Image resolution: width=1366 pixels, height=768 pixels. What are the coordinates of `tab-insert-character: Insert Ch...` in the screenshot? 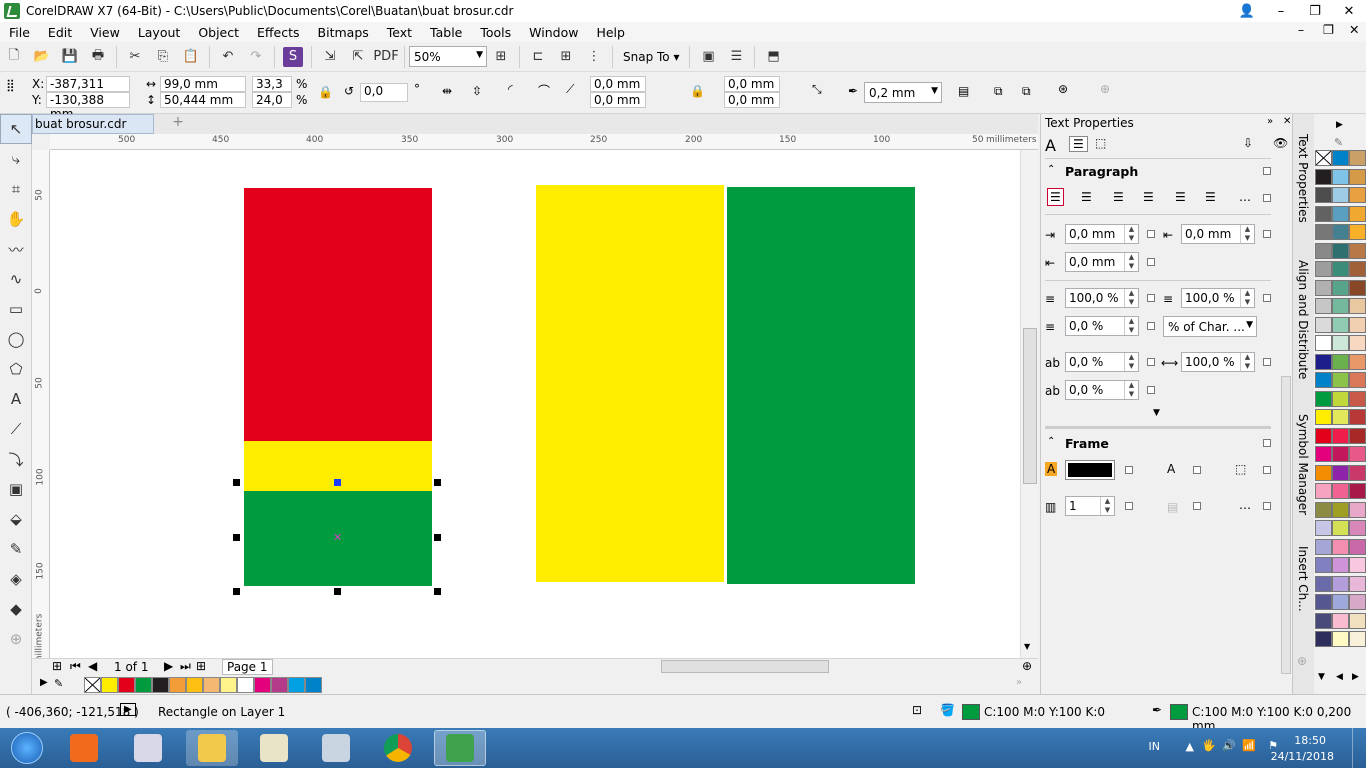 It's located at (1303, 579).